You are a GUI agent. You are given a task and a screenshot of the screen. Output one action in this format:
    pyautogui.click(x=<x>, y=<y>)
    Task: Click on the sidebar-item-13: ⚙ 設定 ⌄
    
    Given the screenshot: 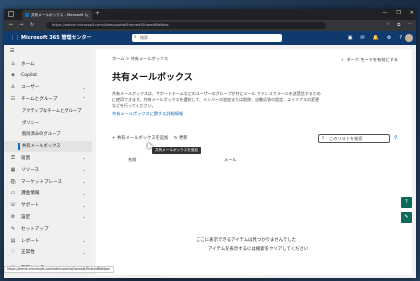 What is the action you would take?
    pyautogui.click(x=48, y=216)
    